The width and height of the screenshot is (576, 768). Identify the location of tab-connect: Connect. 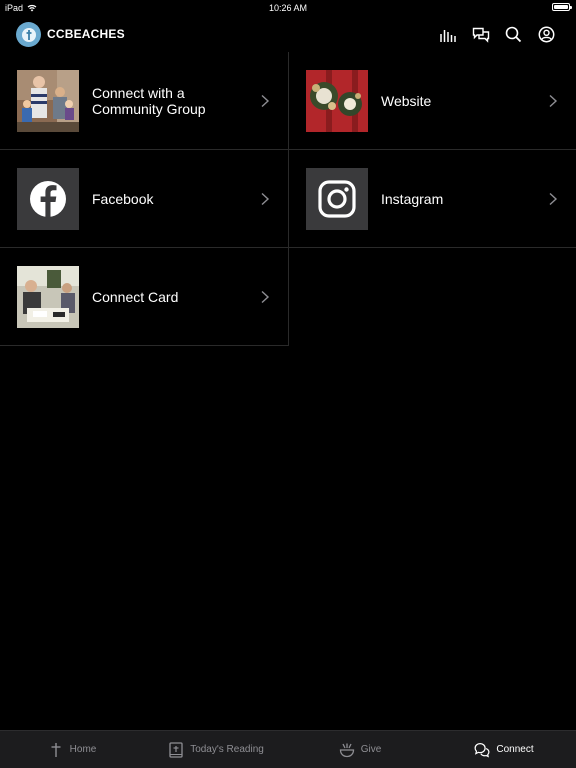
(504, 749).